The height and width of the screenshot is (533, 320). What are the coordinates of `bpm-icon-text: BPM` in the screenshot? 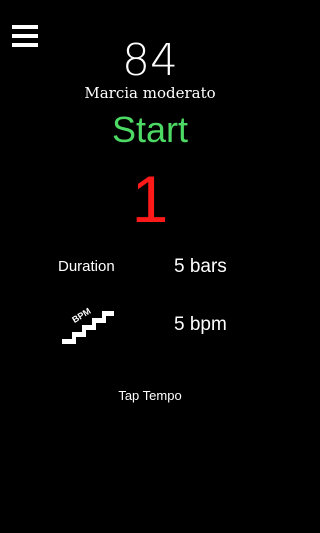 It's located at (81, 315).